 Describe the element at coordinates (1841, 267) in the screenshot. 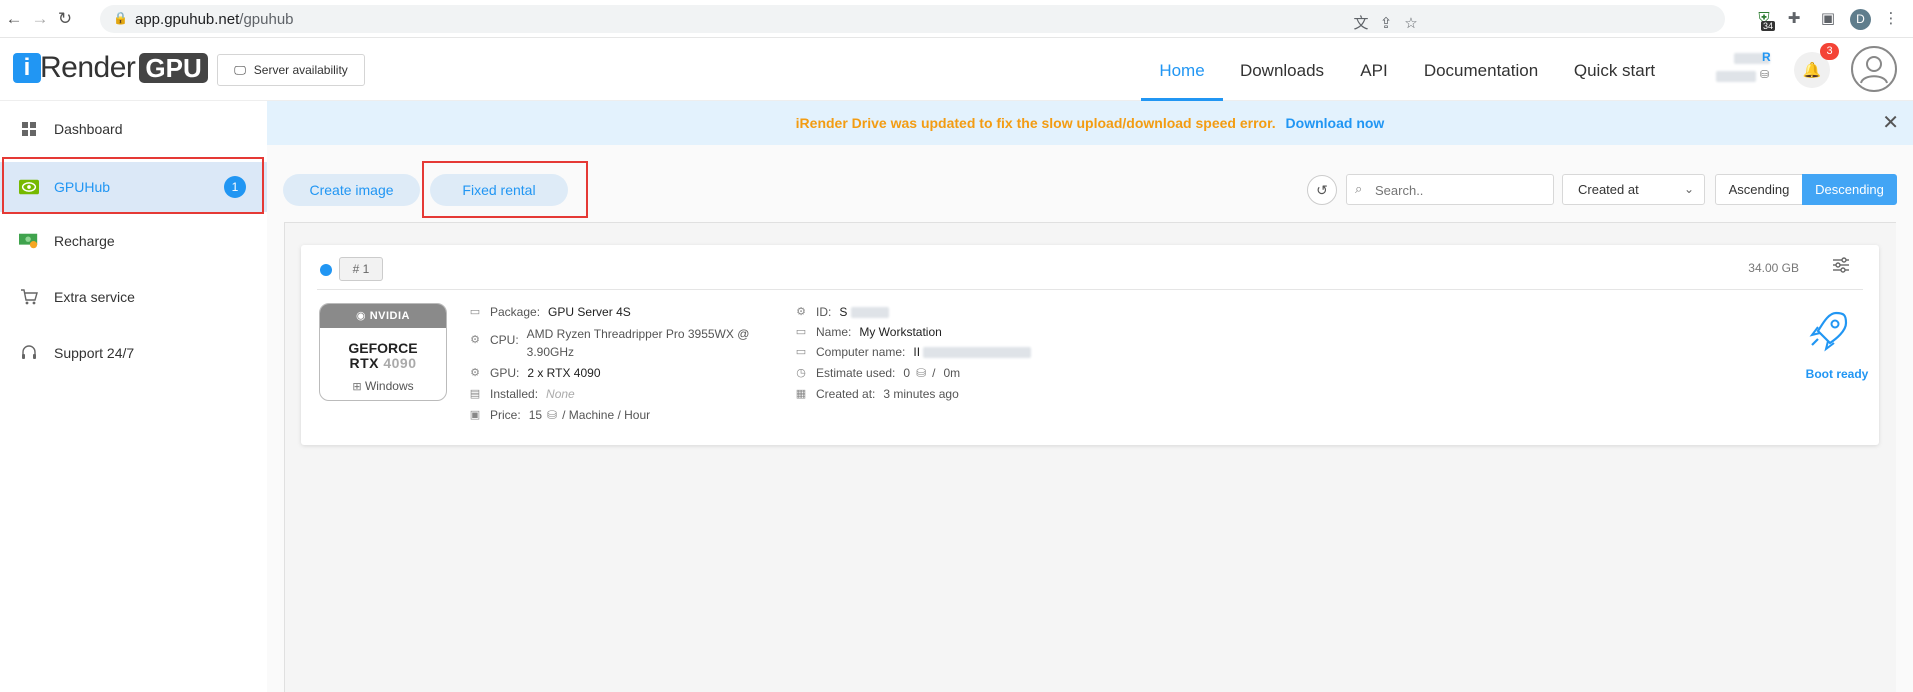

I see `settings-sliders-icon` at that location.